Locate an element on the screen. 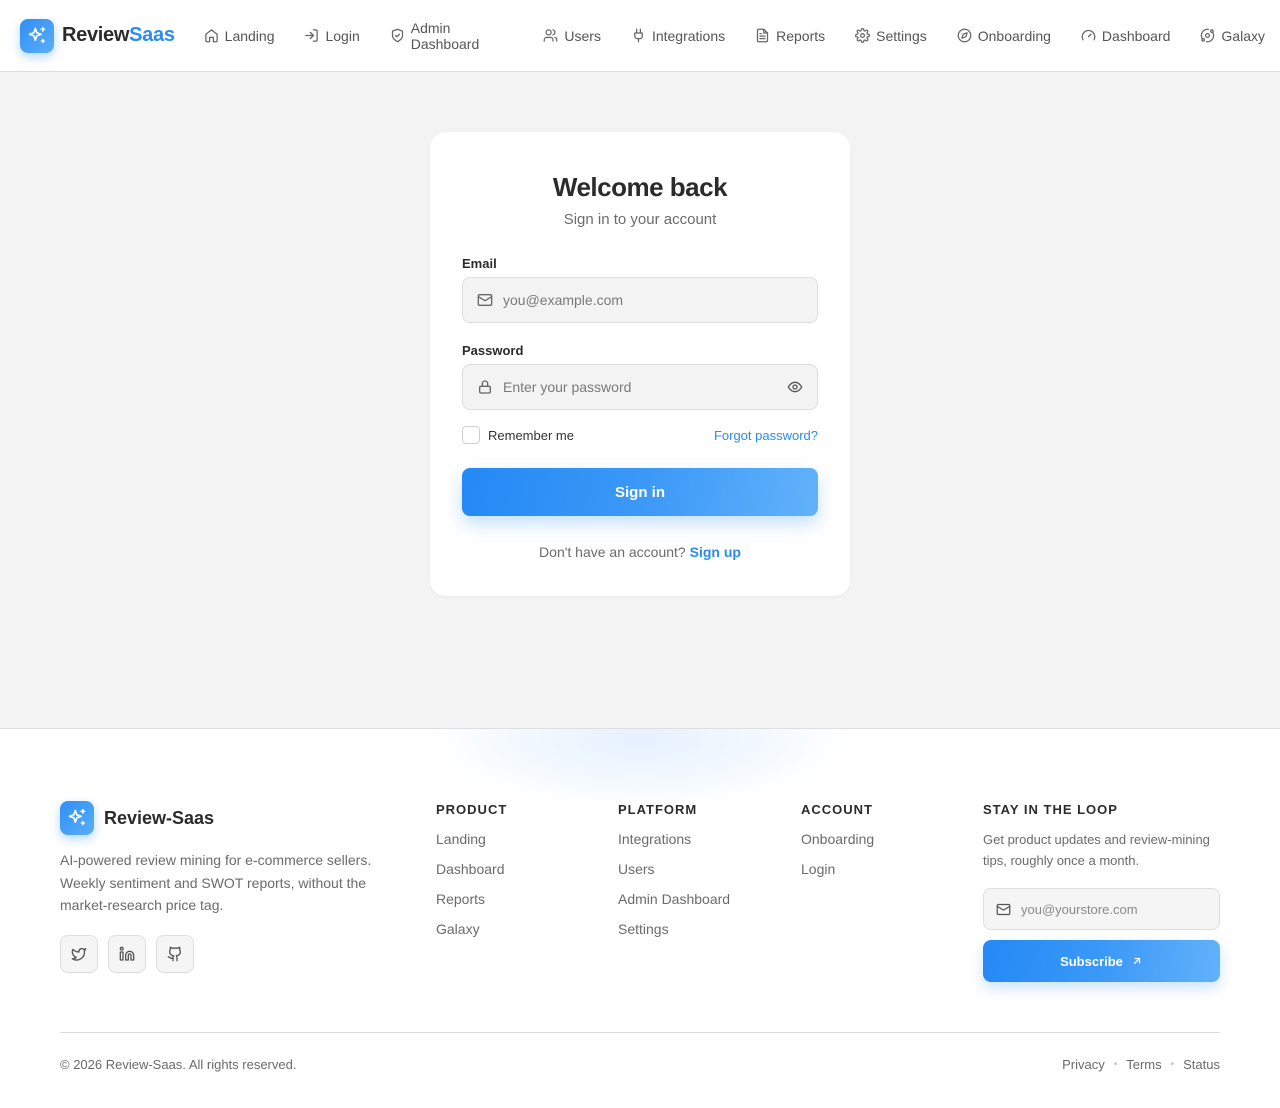  nav-item-dashboard: Dashboard is located at coordinates (1126, 36).